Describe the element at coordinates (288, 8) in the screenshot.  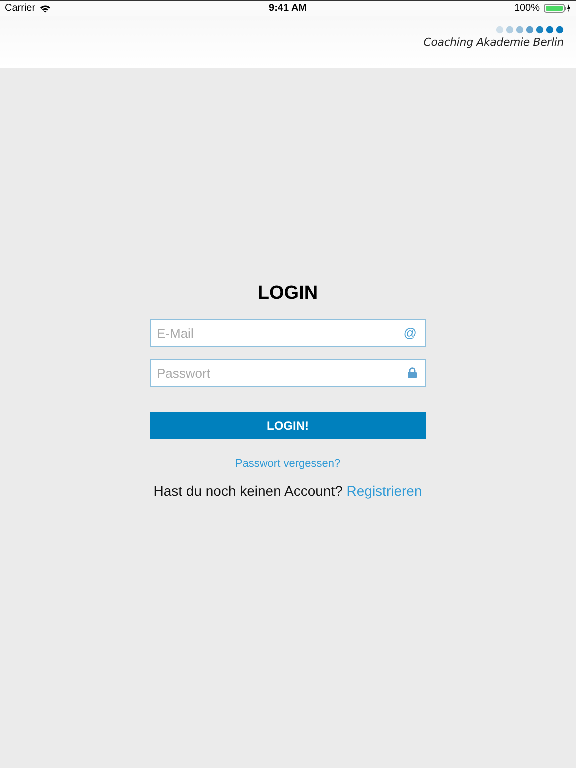
I see `clock-time: 9:41 AM` at that location.